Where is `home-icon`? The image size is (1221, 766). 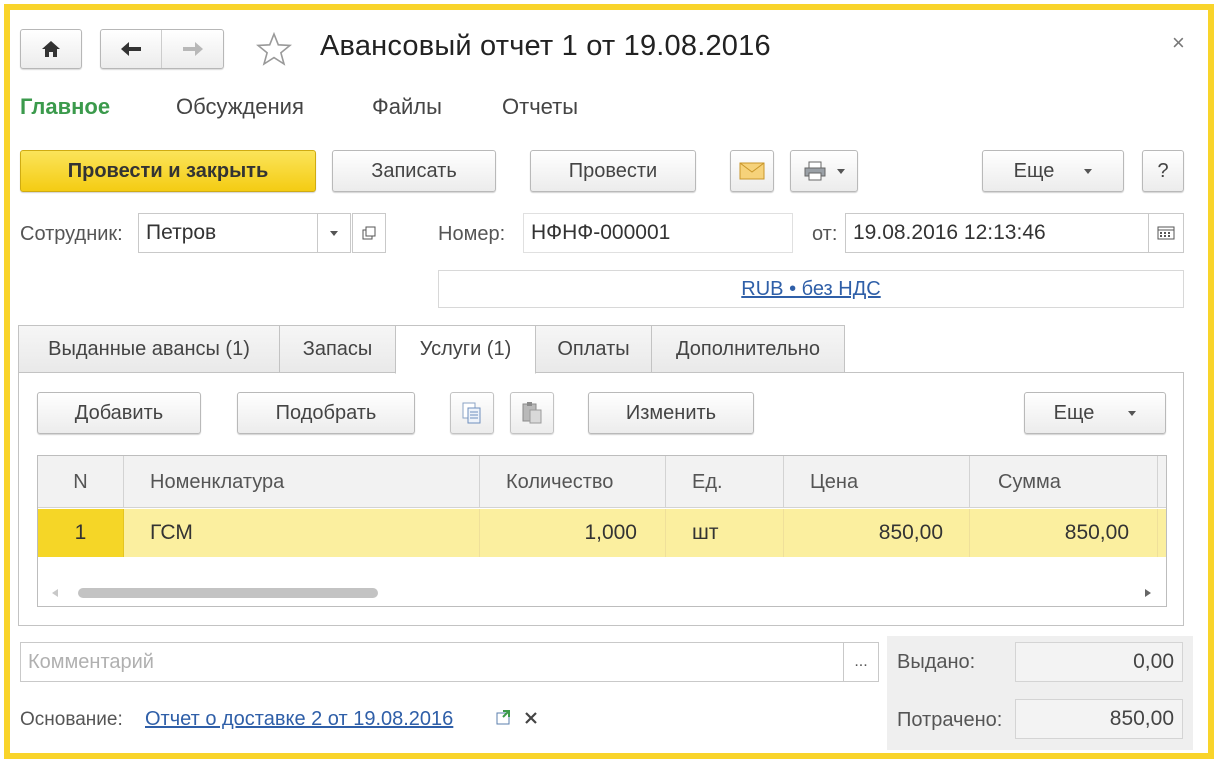 home-icon is located at coordinates (51, 49).